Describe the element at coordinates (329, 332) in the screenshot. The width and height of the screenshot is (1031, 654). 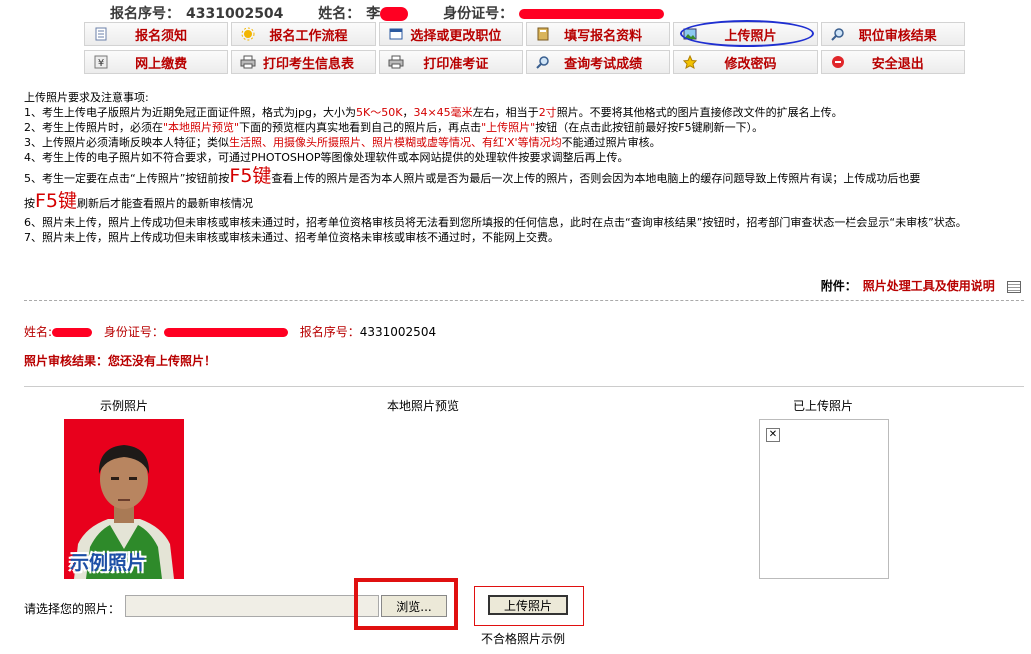
I see `cand-reg-label: 报名序号：` at that location.